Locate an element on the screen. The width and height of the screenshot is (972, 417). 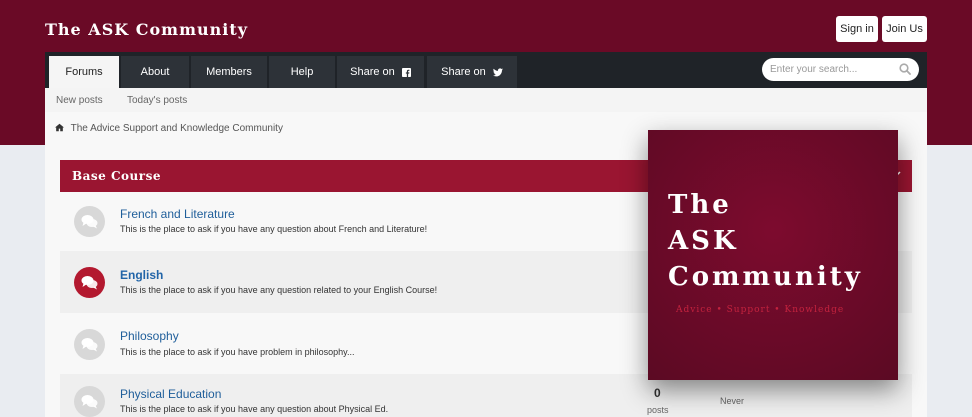
search-box is located at coordinates (840, 69).